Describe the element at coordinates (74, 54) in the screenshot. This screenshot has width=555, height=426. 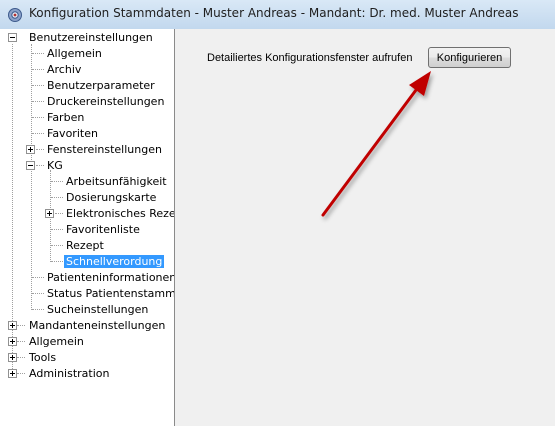
I see `tree-item-allgemein-sub: Allgemein` at that location.